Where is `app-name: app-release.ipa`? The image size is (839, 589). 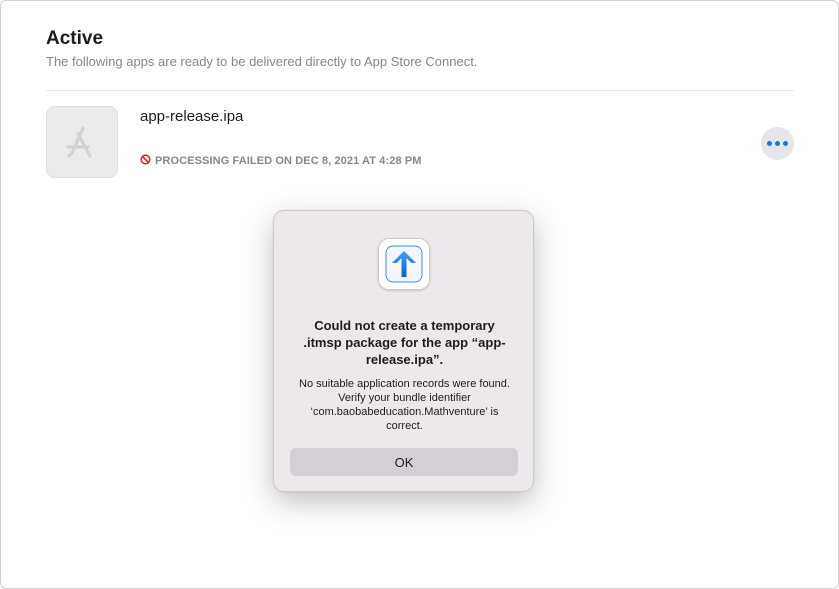
app-name: app-release.ipa is located at coordinates (192, 116).